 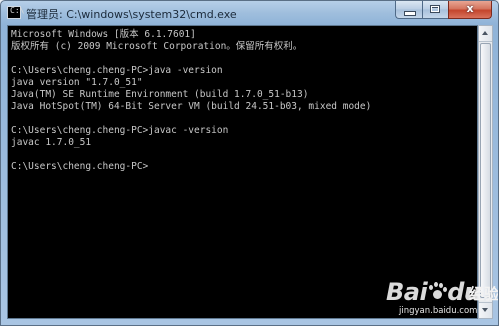 I want to click on maximize-button, so click(x=435, y=10).